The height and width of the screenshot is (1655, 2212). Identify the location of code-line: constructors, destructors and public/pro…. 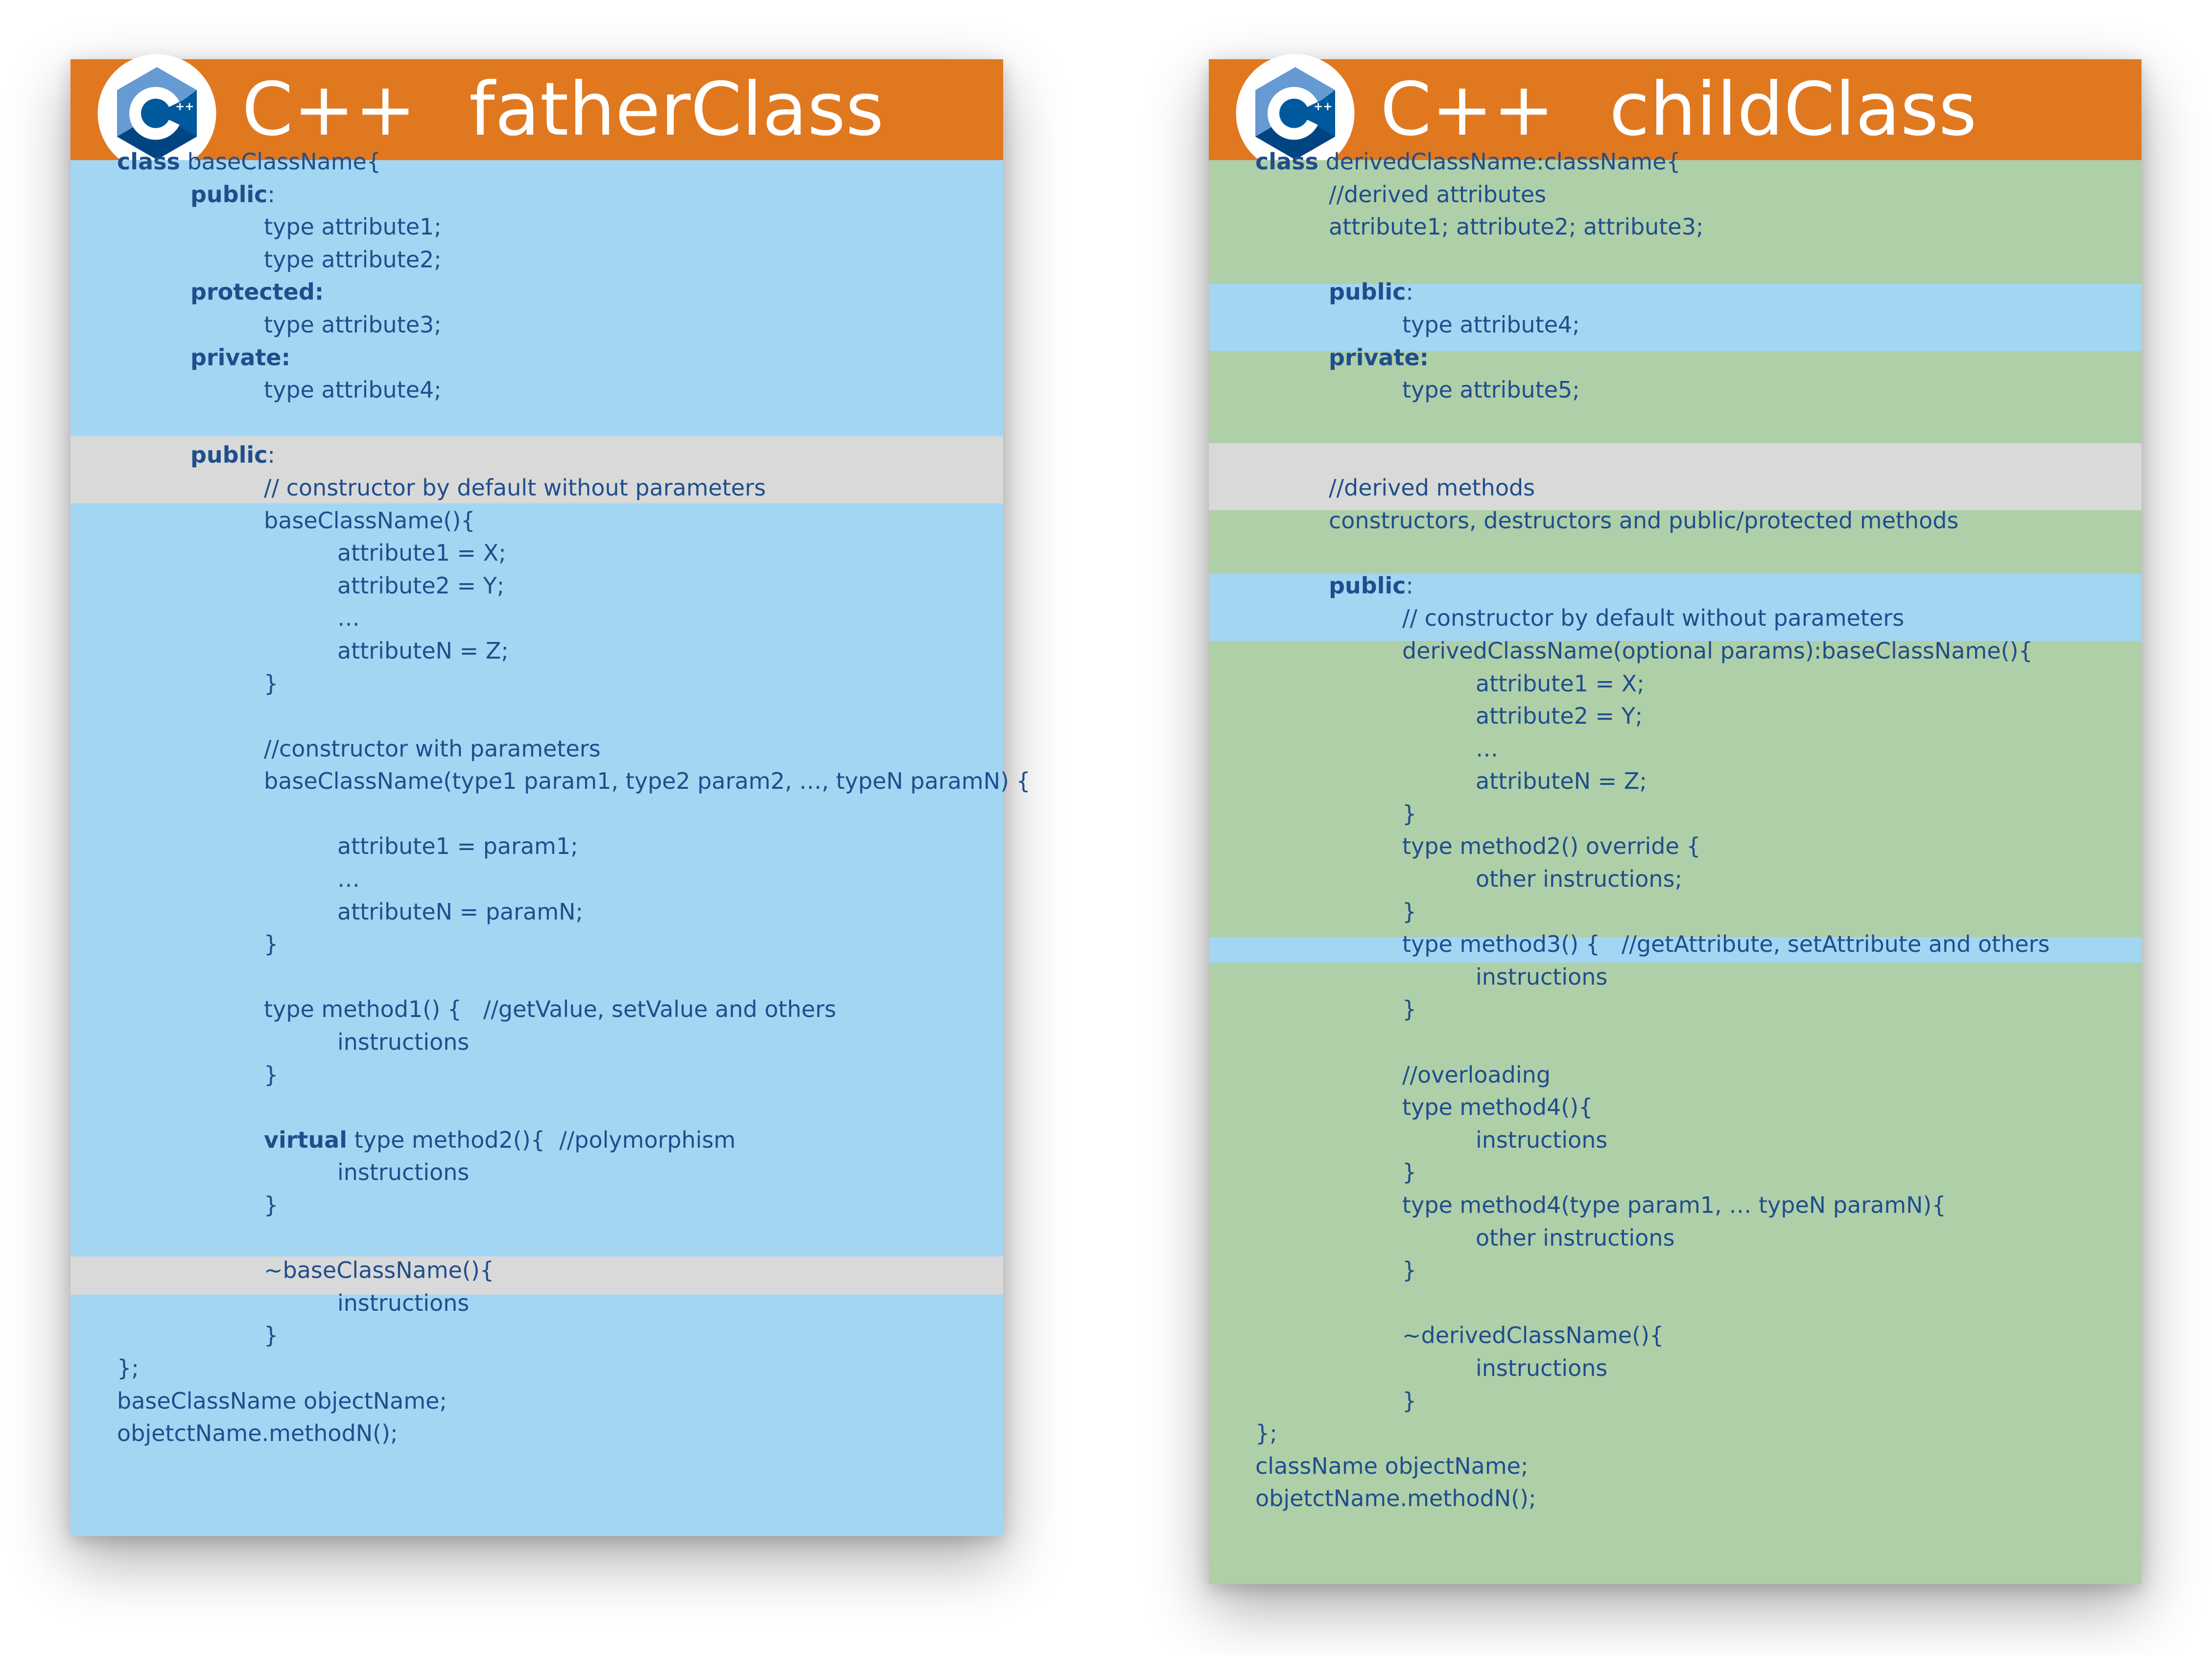
(1652, 520).